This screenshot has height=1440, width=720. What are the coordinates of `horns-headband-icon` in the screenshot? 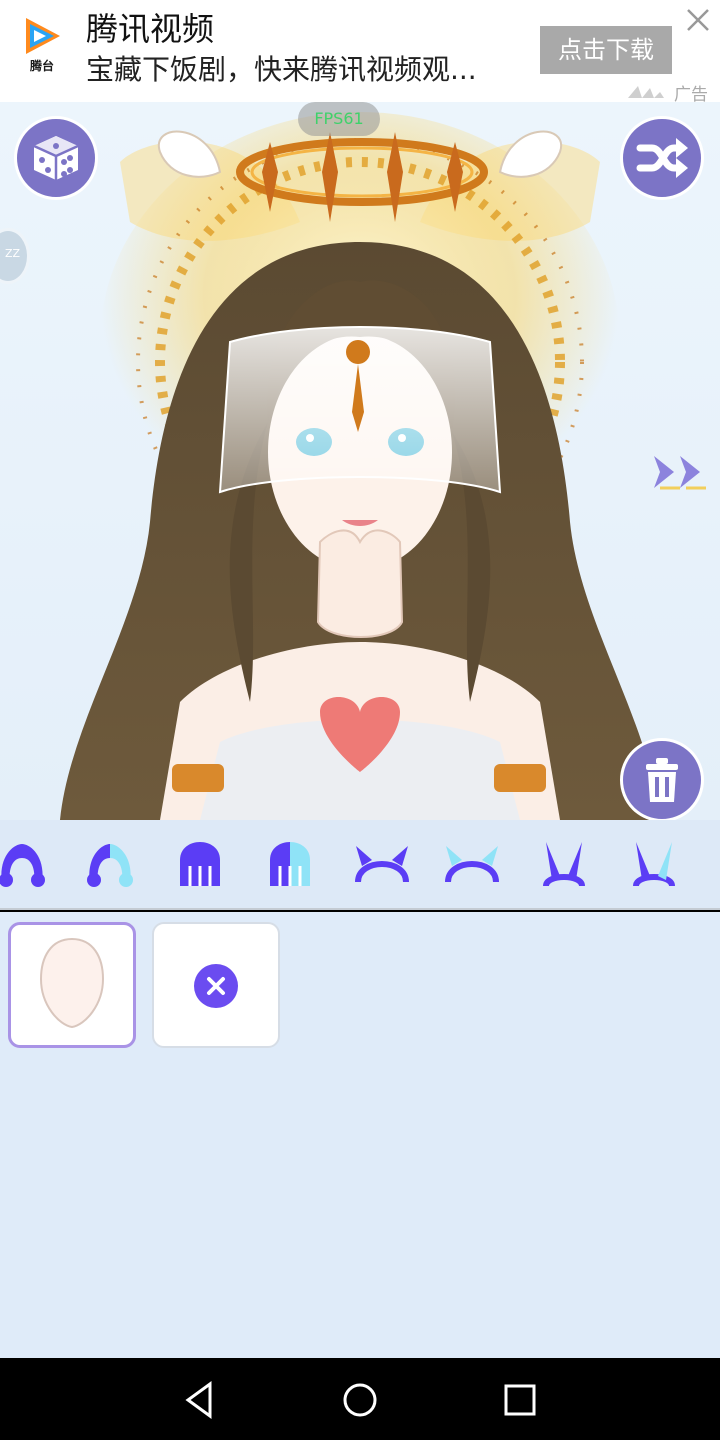 It's located at (382, 864).